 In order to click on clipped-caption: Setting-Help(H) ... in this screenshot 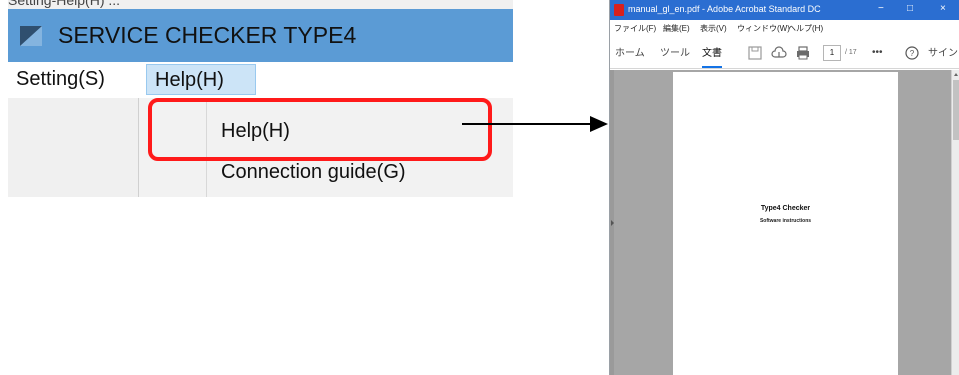, I will do `click(64, 4)`.